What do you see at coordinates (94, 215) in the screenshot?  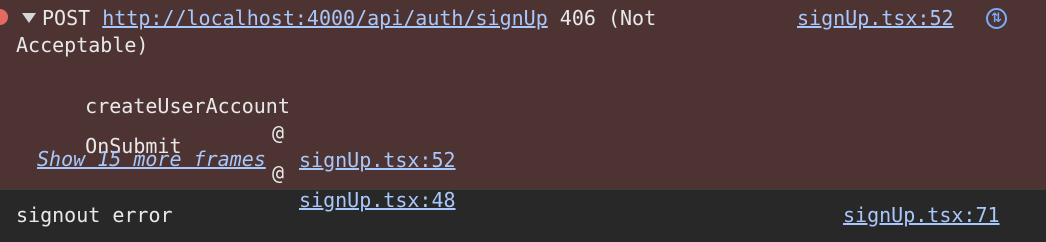 I see `log-message: signout error` at bounding box center [94, 215].